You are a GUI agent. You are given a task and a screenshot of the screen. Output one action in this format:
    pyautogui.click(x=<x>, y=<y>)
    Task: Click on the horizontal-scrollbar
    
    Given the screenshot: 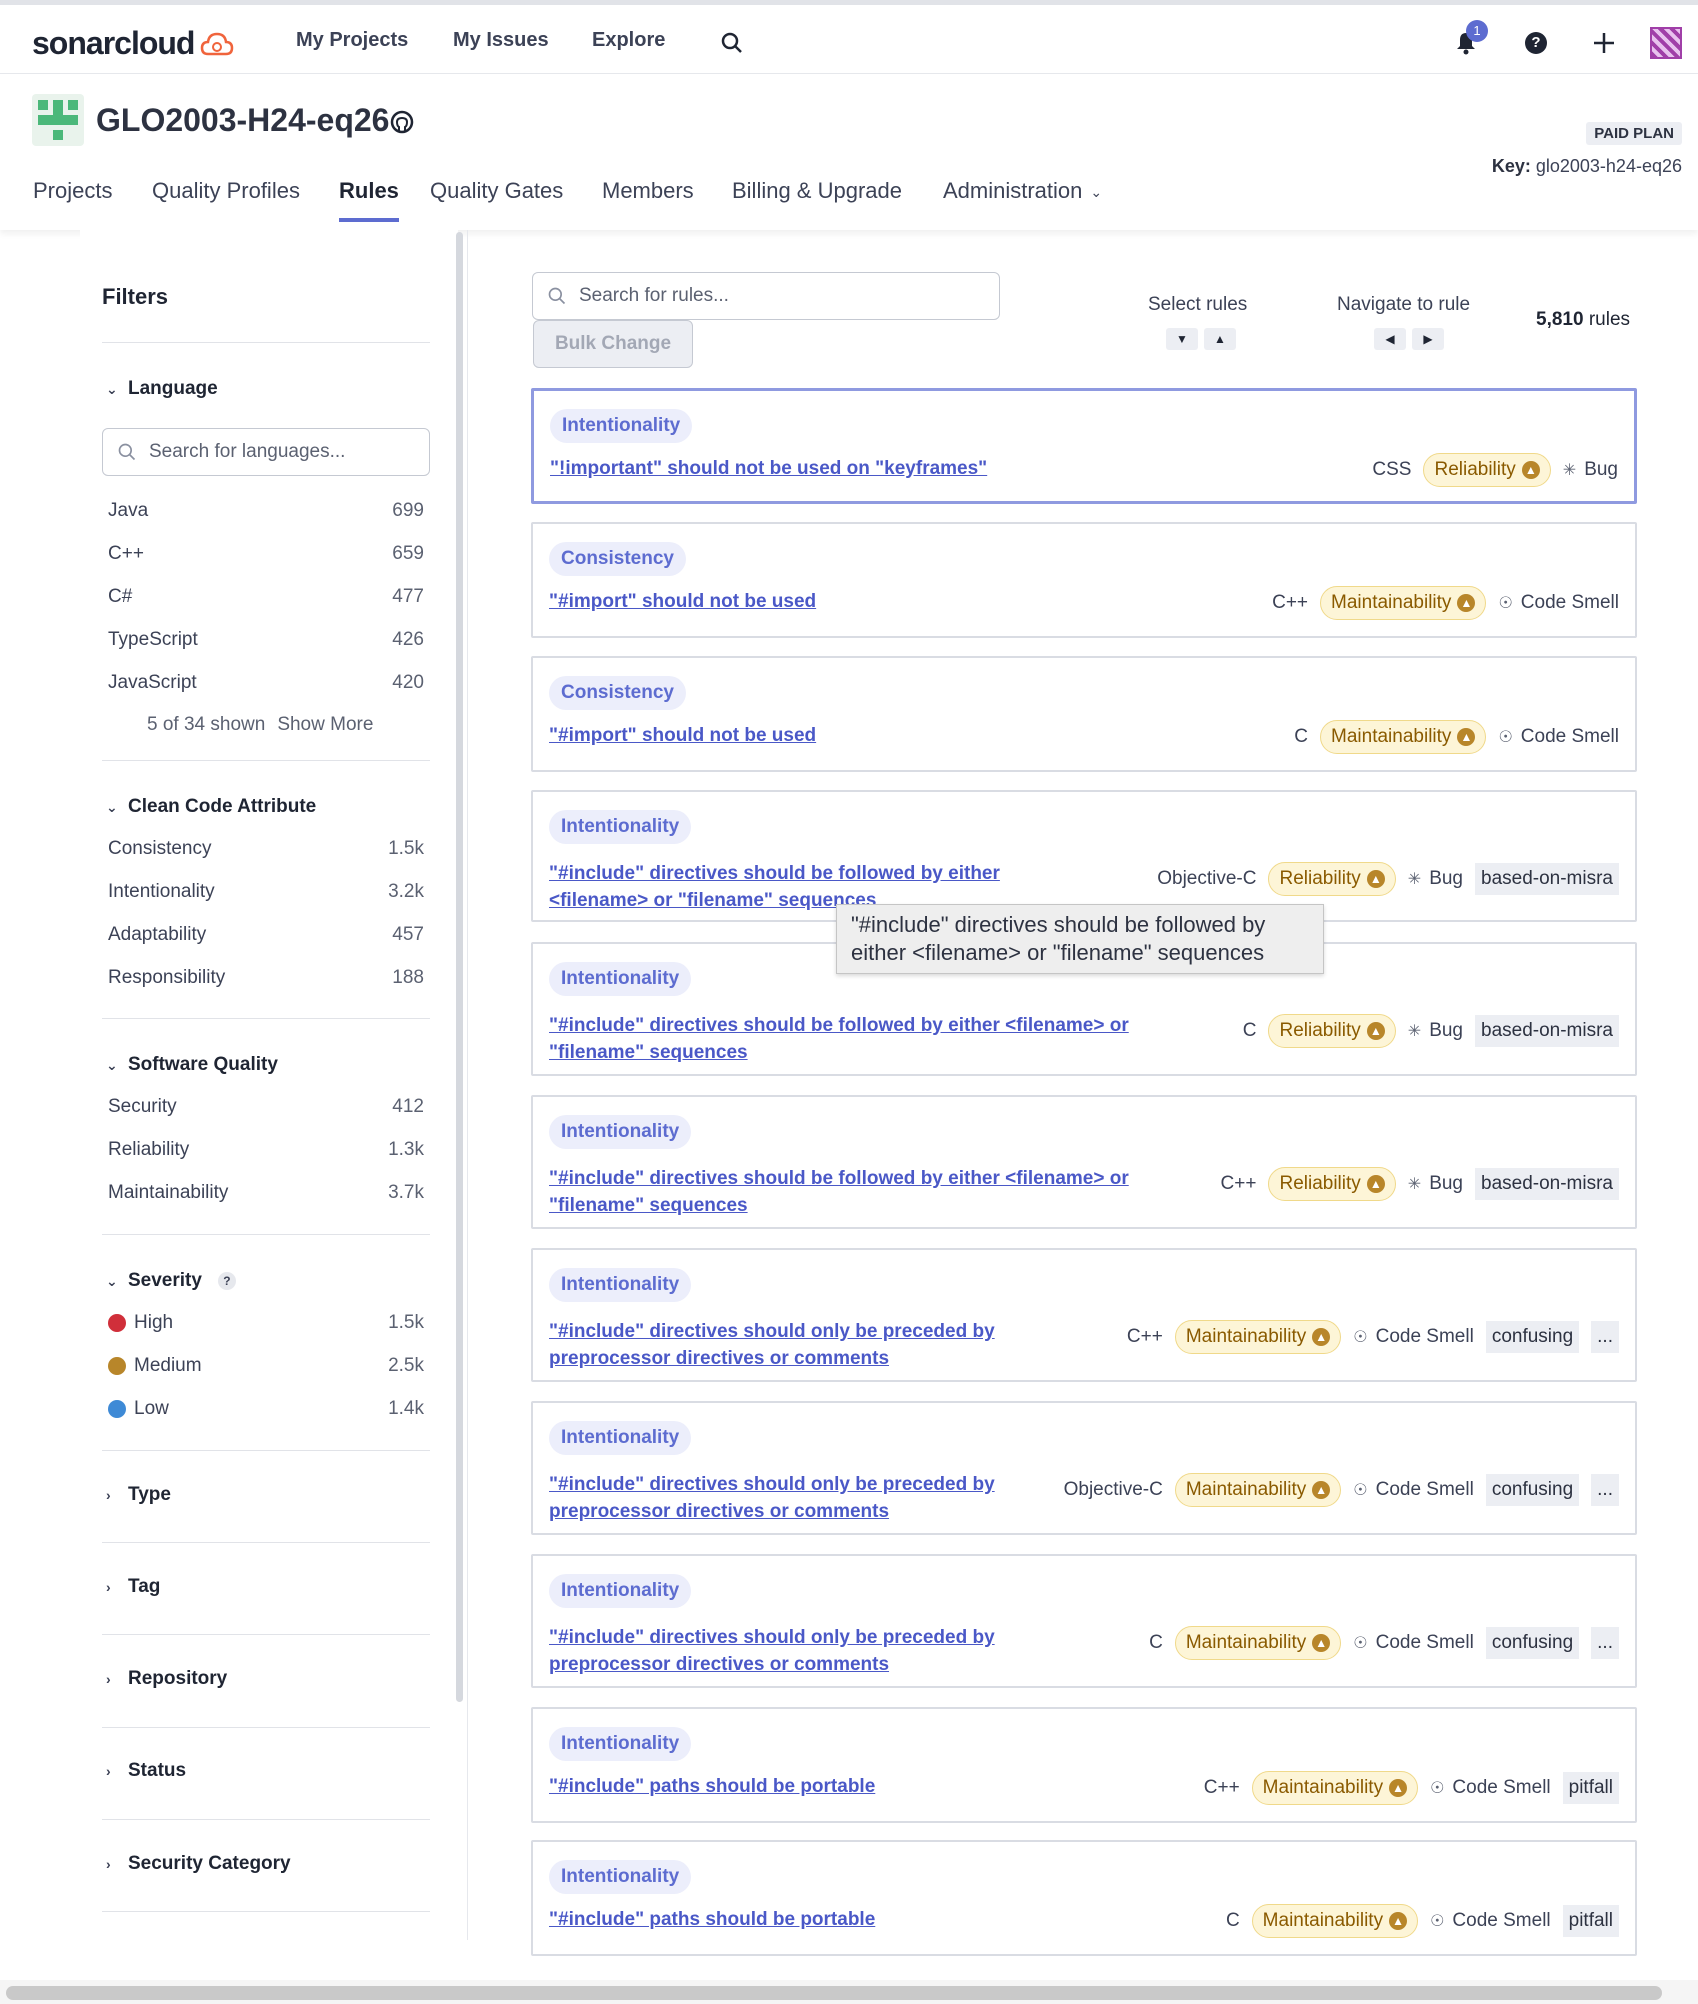 What is the action you would take?
    pyautogui.click(x=849, y=1992)
    